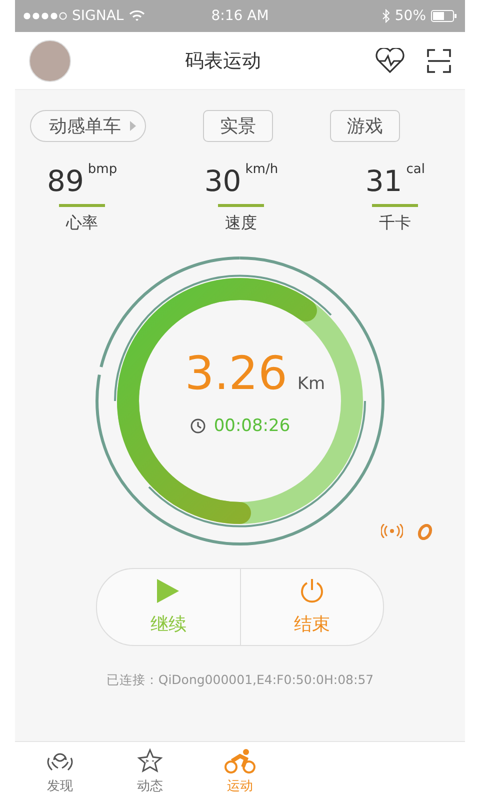 Image resolution: width=480 pixels, height=800 pixels. Describe the element at coordinates (65, 181) in the screenshot. I see `stat-value: 89` at that location.